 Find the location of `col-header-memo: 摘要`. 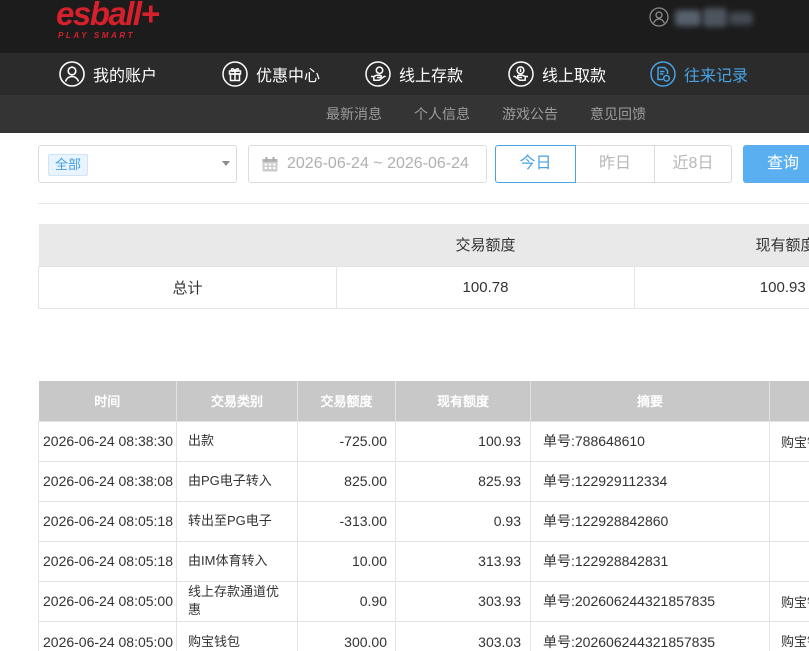

col-header-memo: 摘要 is located at coordinates (650, 401).